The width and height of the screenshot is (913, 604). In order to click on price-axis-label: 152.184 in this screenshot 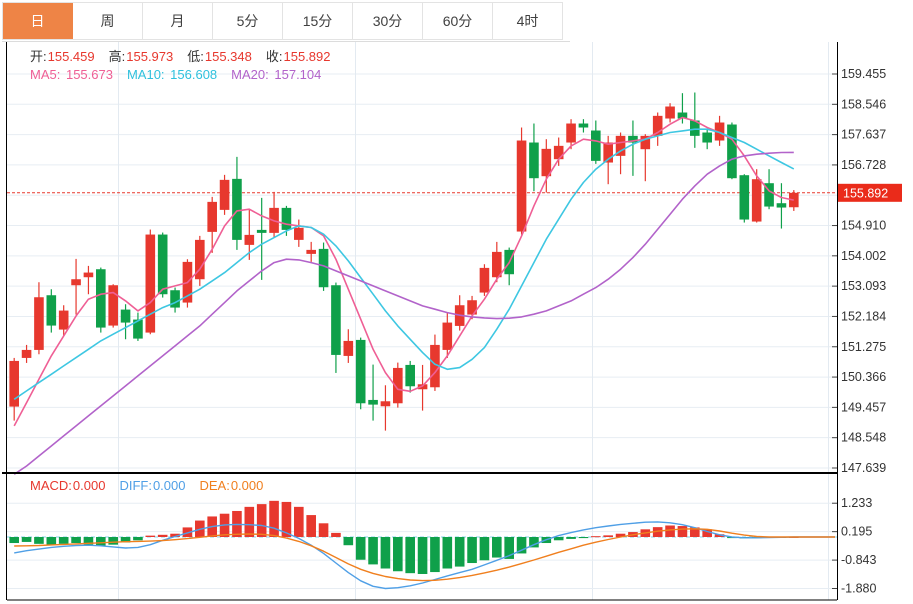, I will do `click(863, 316)`.